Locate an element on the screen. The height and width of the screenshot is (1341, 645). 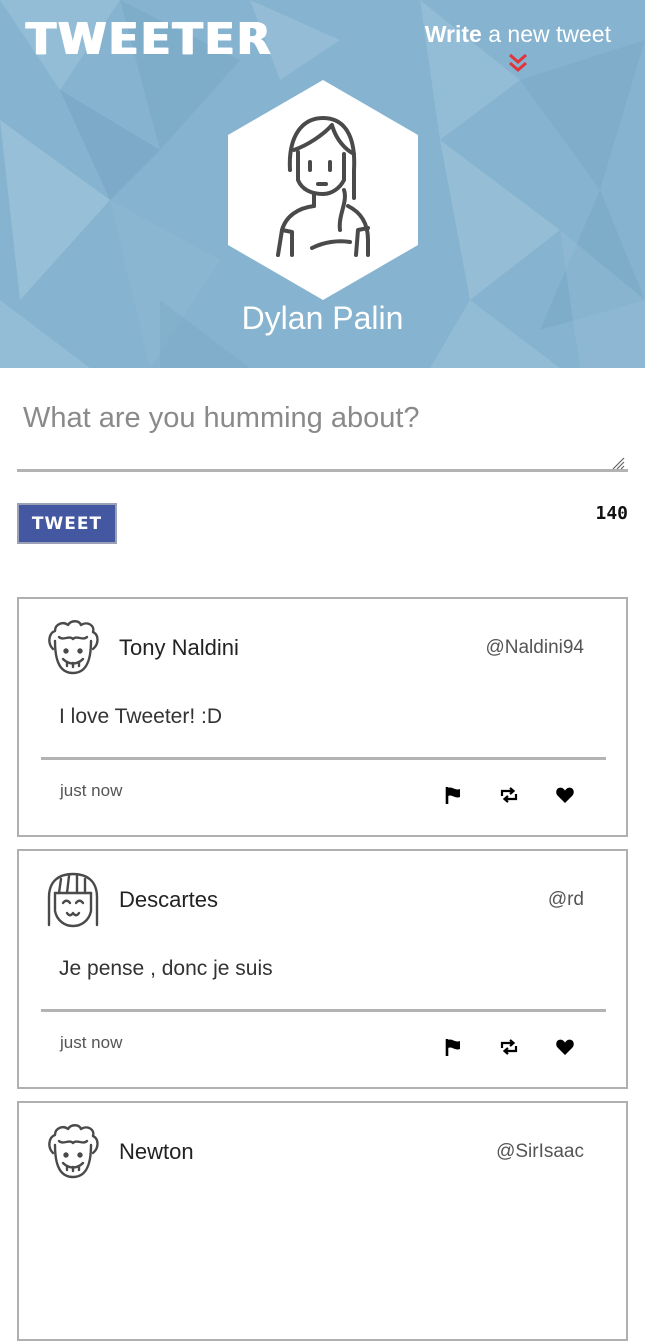
write-new-tweet-toggle: Write a new tweet is located at coordinates (518, 47).